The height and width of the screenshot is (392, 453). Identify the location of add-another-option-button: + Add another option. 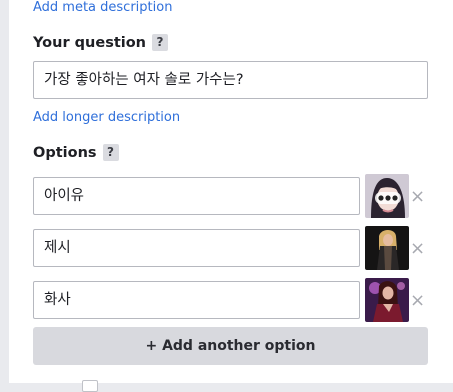
(230, 346).